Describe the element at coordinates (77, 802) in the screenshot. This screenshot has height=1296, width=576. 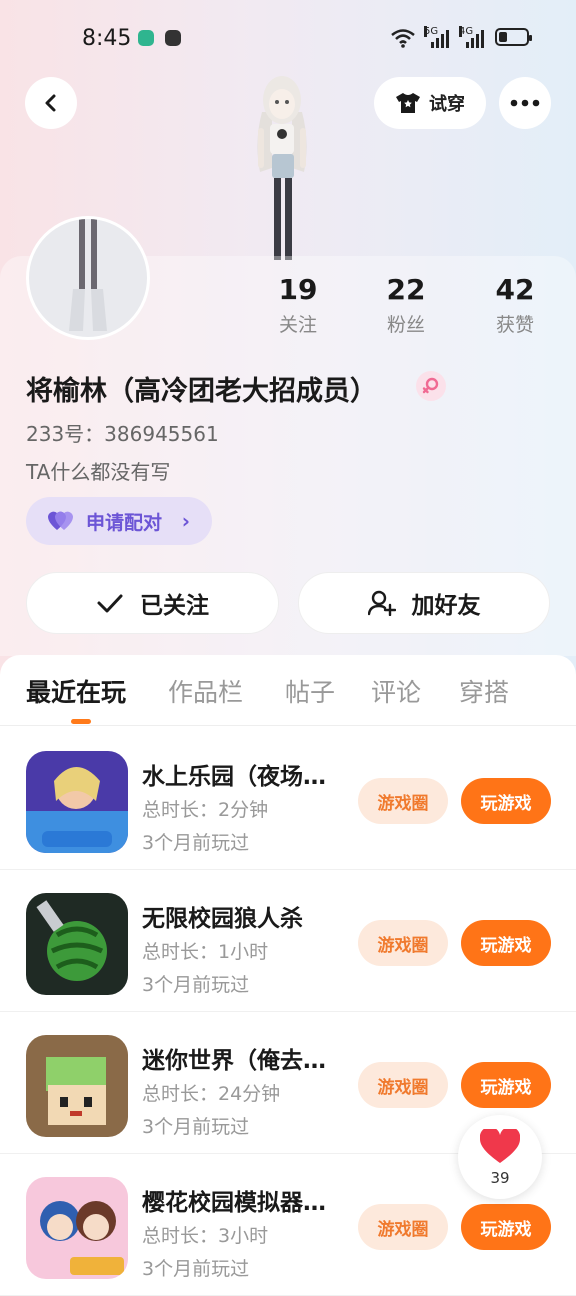
I see `water-park-game-icon` at that location.